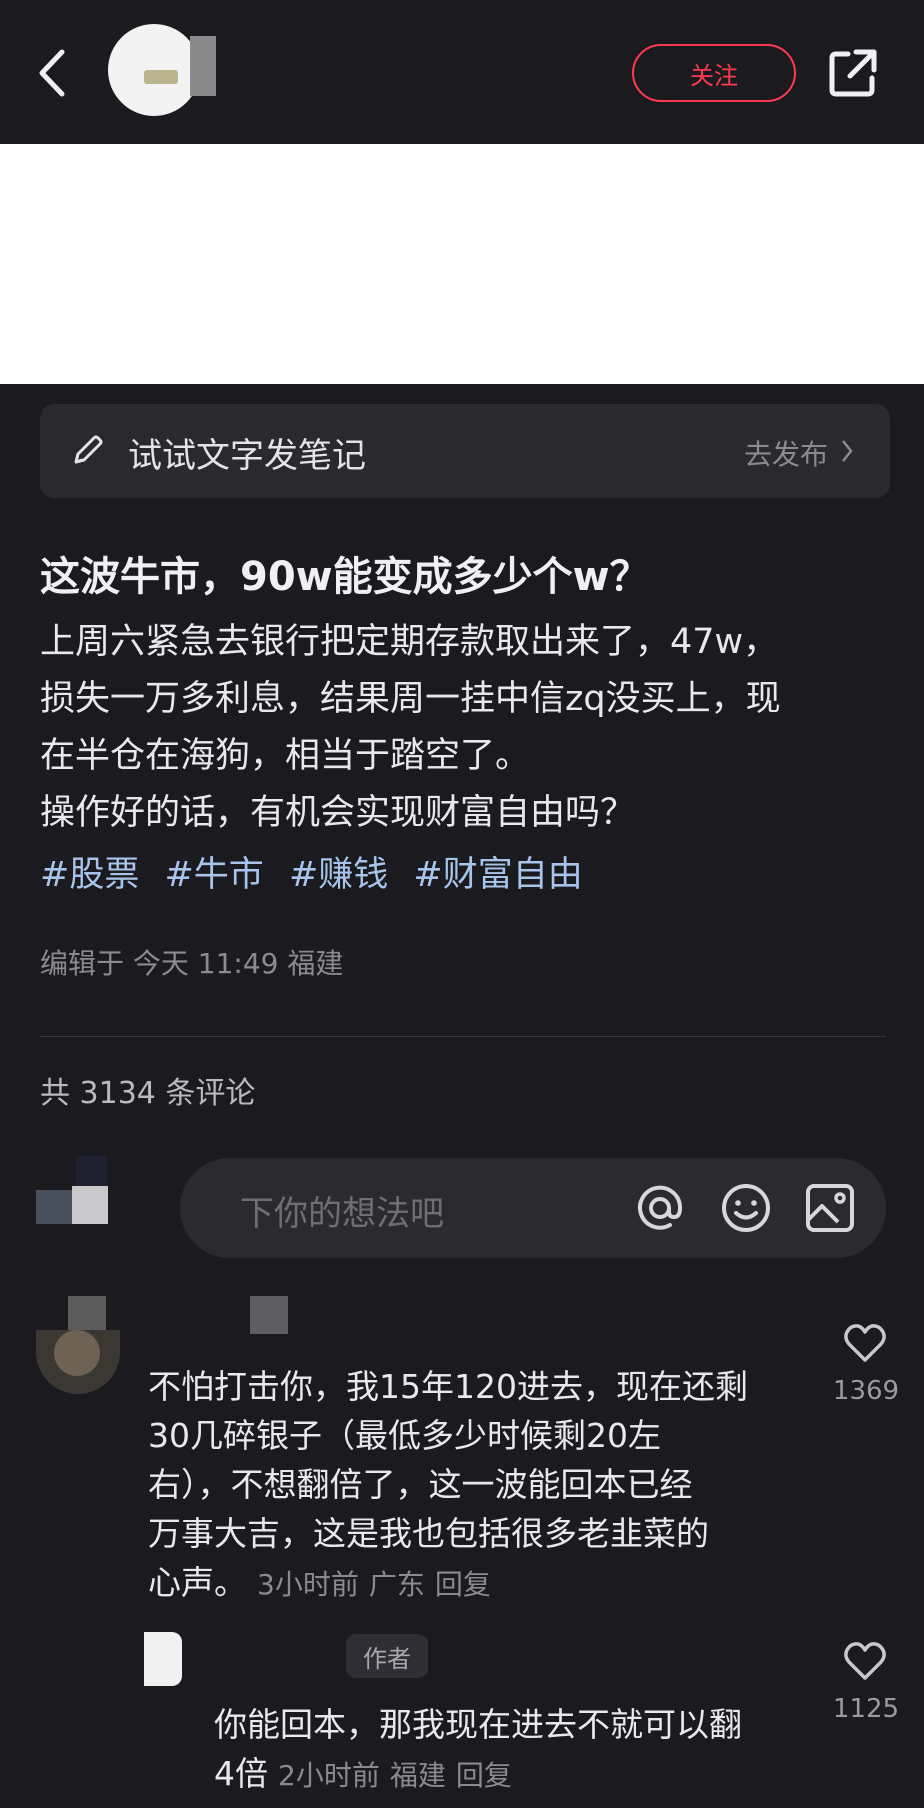  What do you see at coordinates (89, 875) in the screenshot?
I see `tag-link: #股票` at bounding box center [89, 875].